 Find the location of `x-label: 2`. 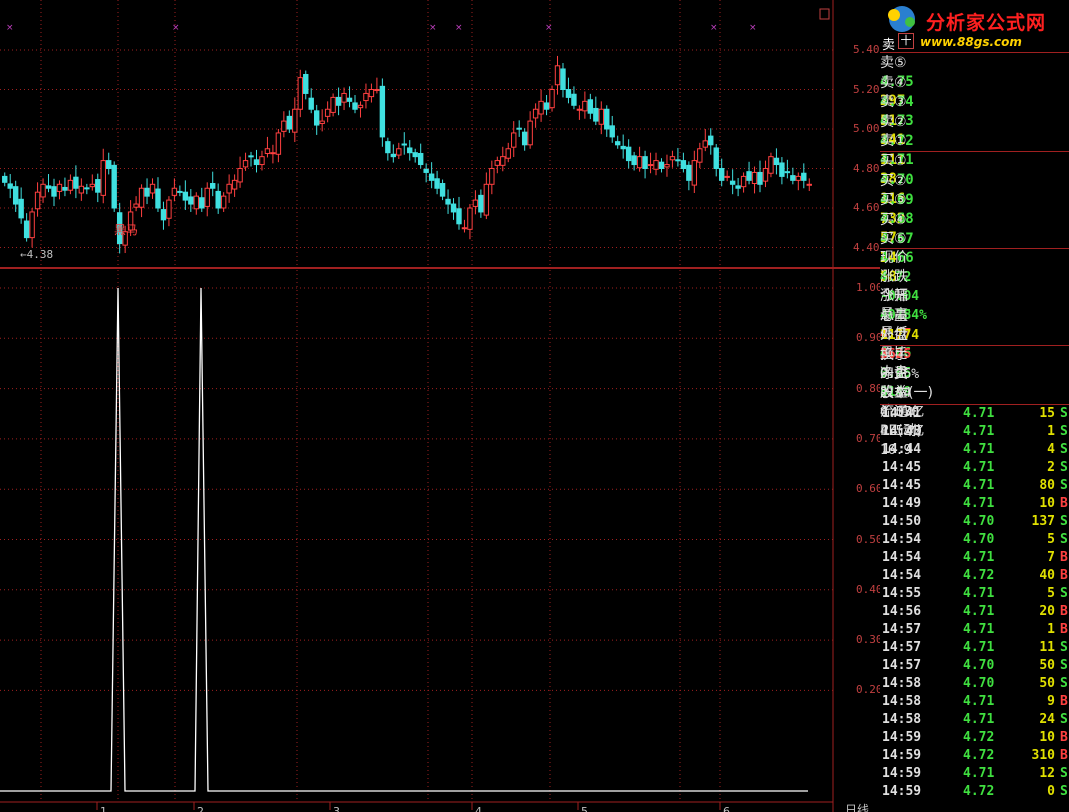

x-label: 2 is located at coordinates (200, 808).